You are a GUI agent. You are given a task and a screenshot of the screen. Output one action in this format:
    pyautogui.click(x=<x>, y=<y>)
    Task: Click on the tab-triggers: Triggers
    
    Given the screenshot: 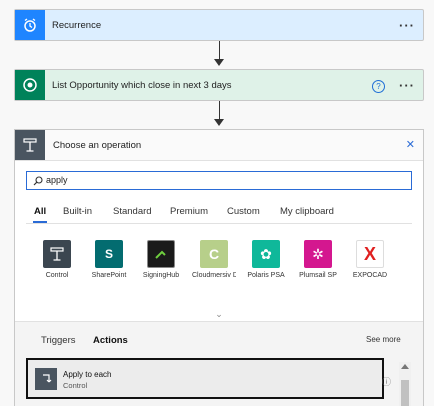 What is the action you would take?
    pyautogui.click(x=58, y=340)
    